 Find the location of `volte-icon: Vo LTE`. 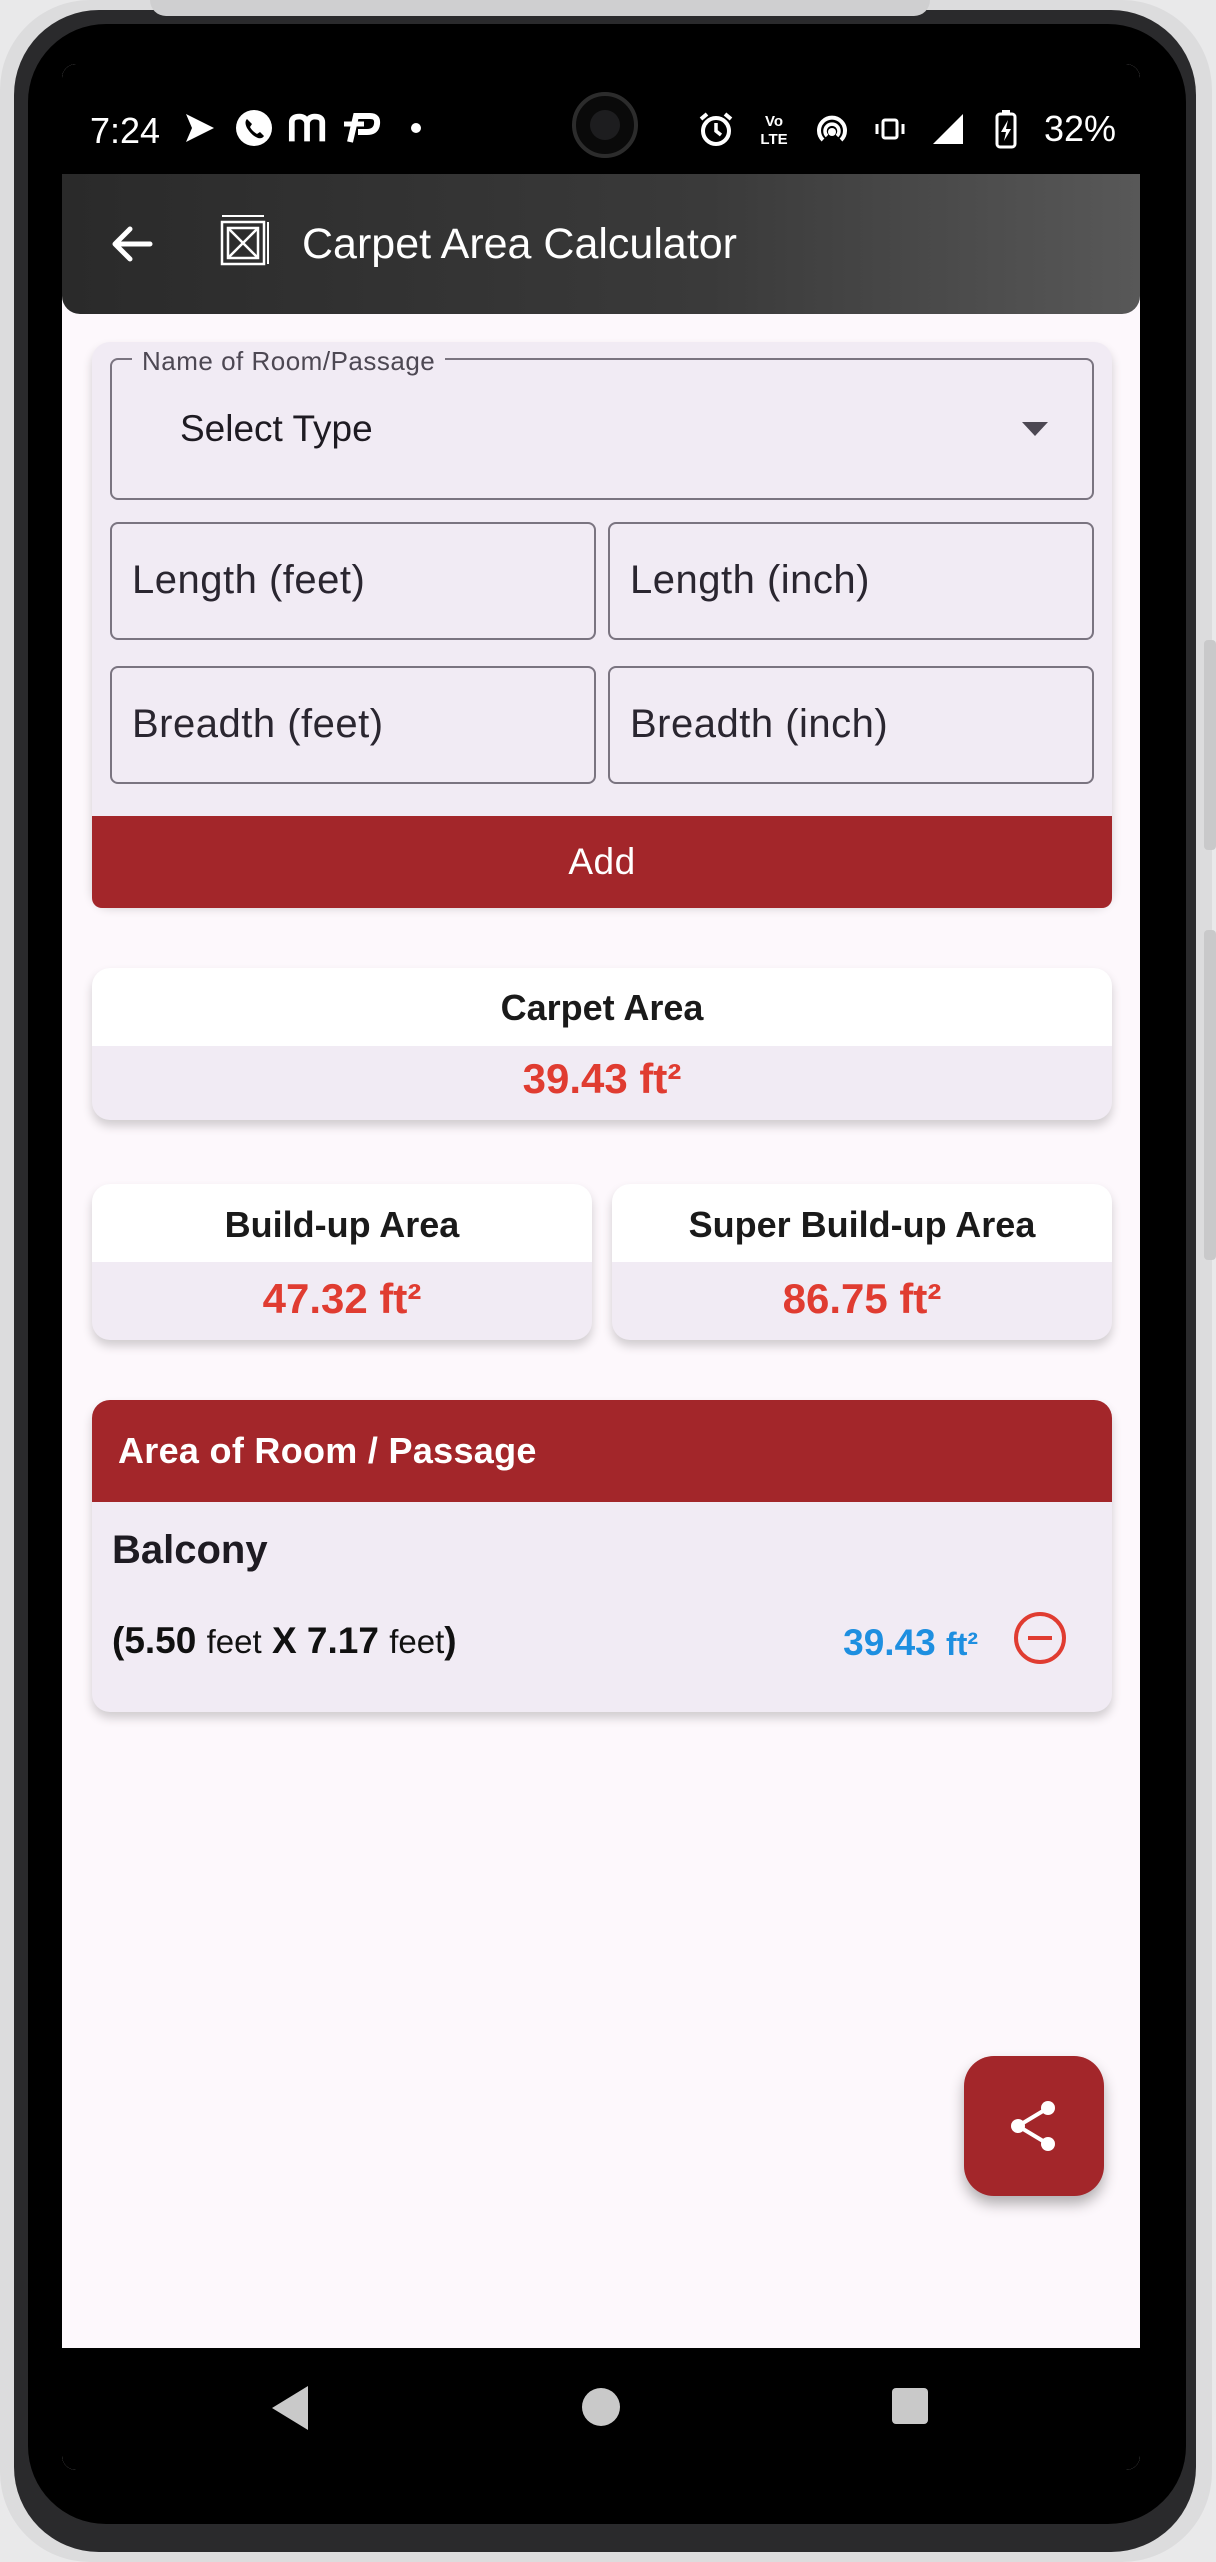

volte-icon: Vo LTE is located at coordinates (774, 129).